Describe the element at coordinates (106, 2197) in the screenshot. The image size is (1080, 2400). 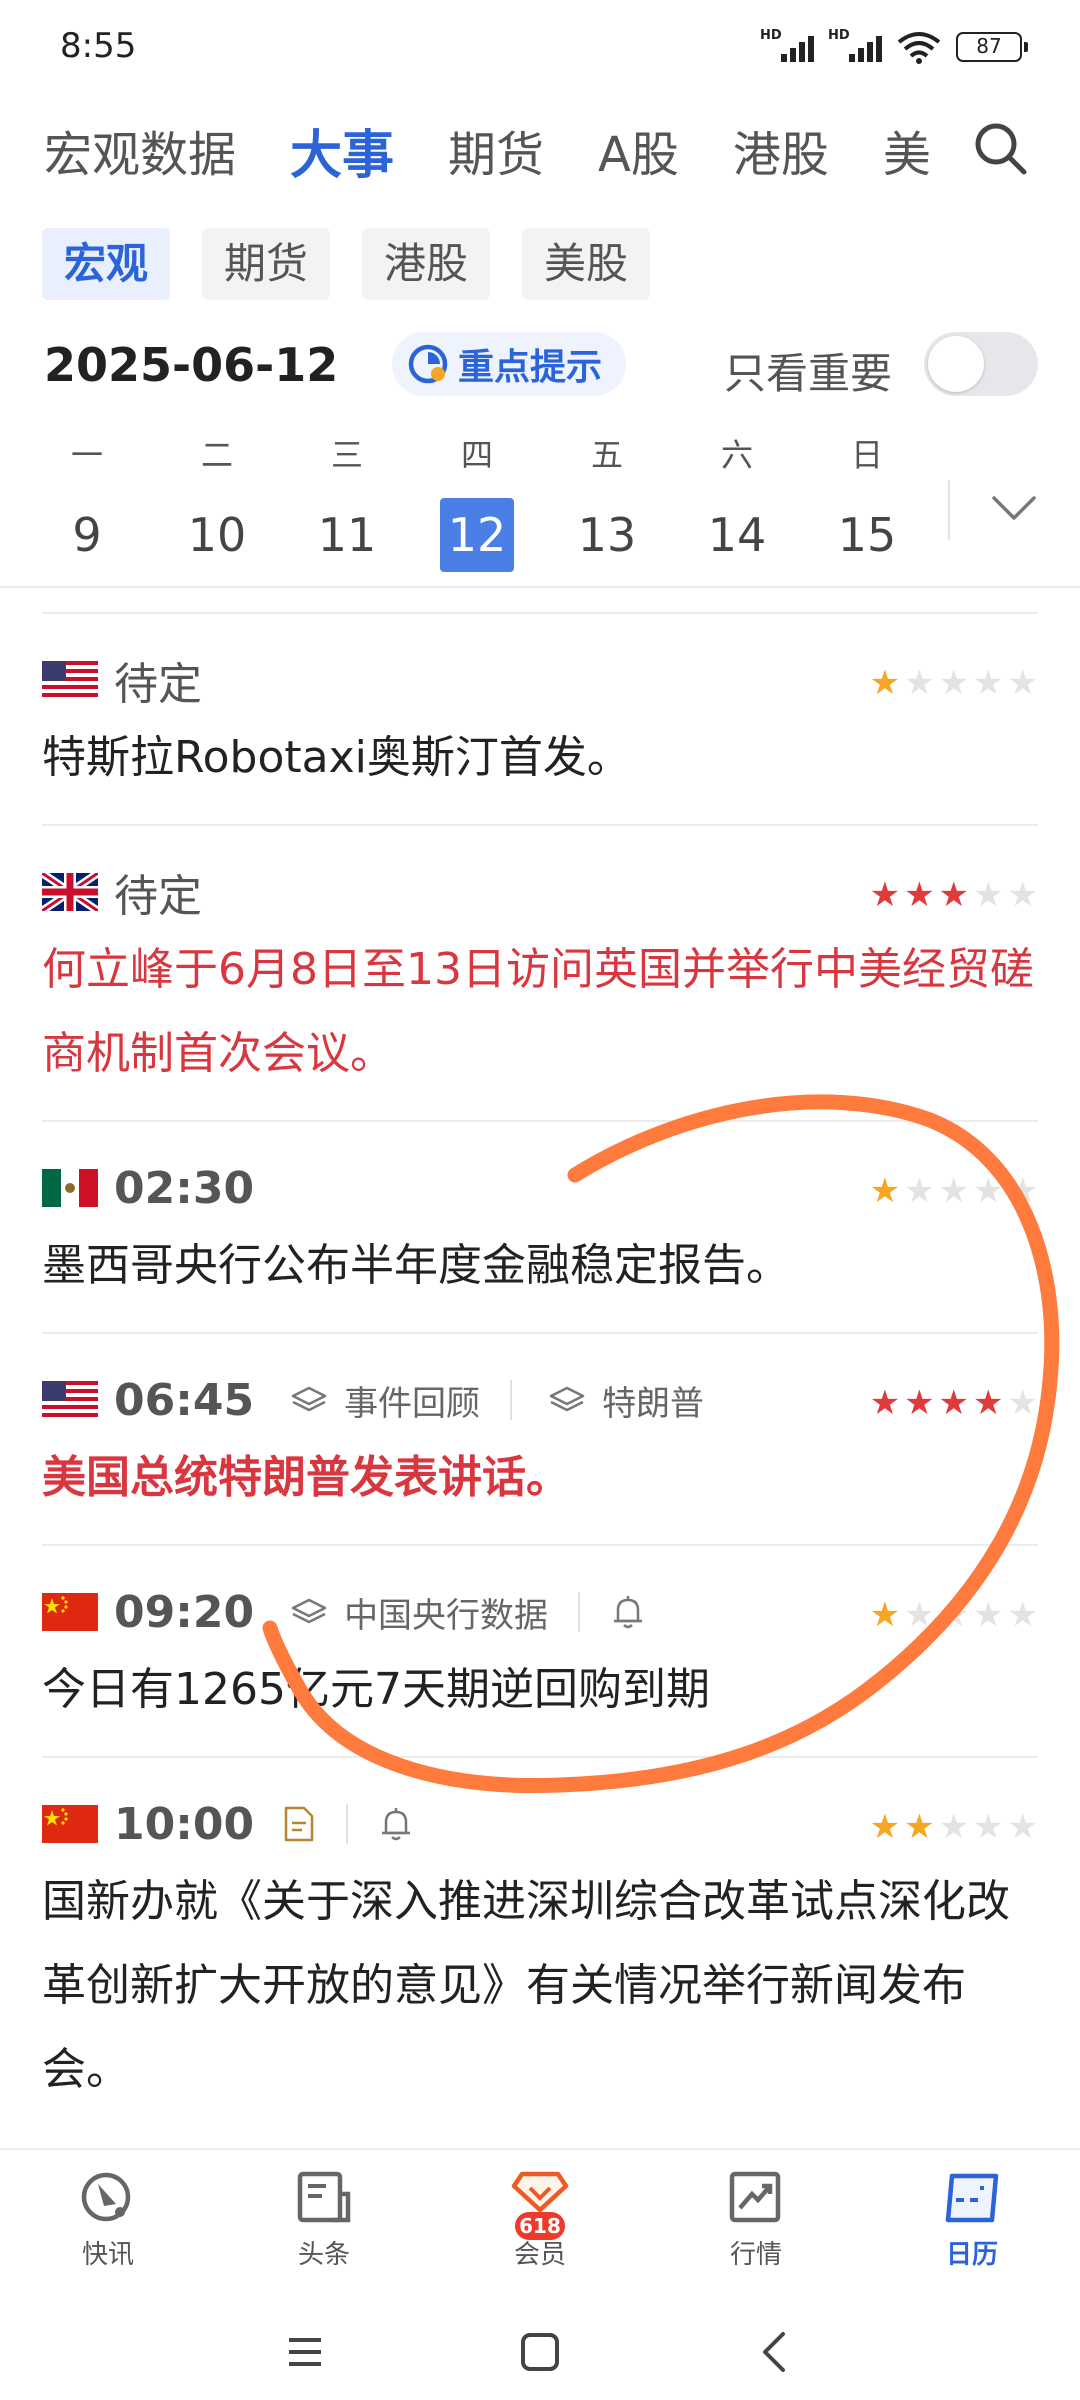
I see `flash-news-icon` at that location.